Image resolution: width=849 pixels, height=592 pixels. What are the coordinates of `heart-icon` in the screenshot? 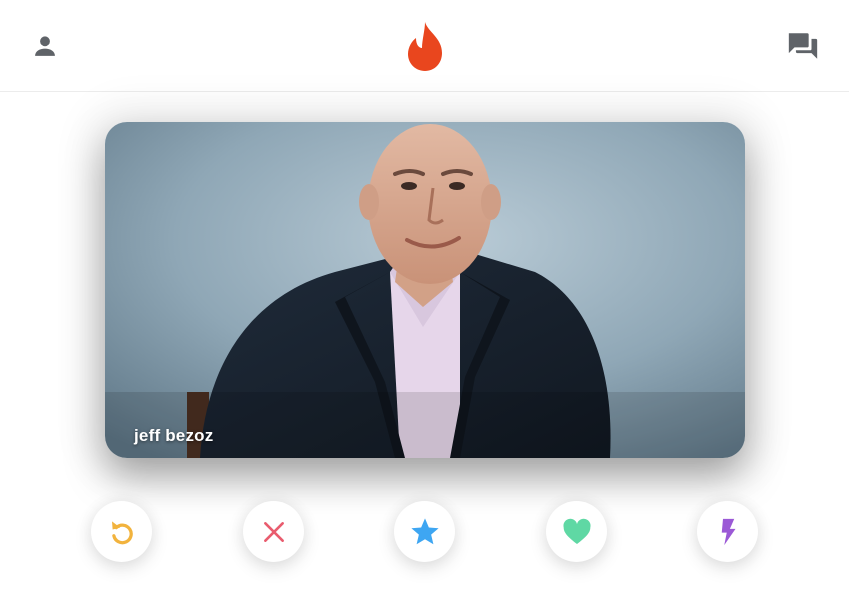 It's located at (576, 531).